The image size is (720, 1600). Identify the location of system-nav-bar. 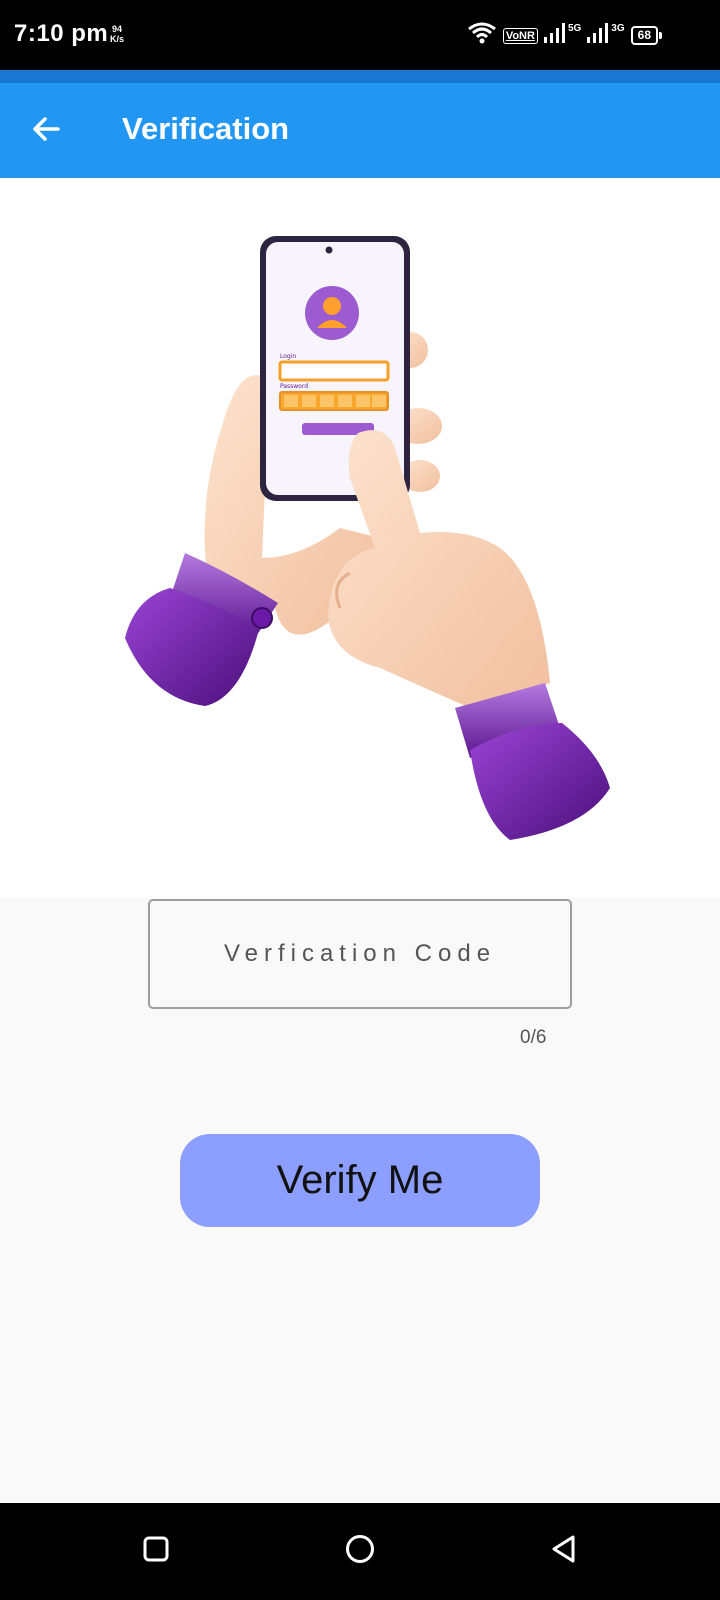
(360, 1551).